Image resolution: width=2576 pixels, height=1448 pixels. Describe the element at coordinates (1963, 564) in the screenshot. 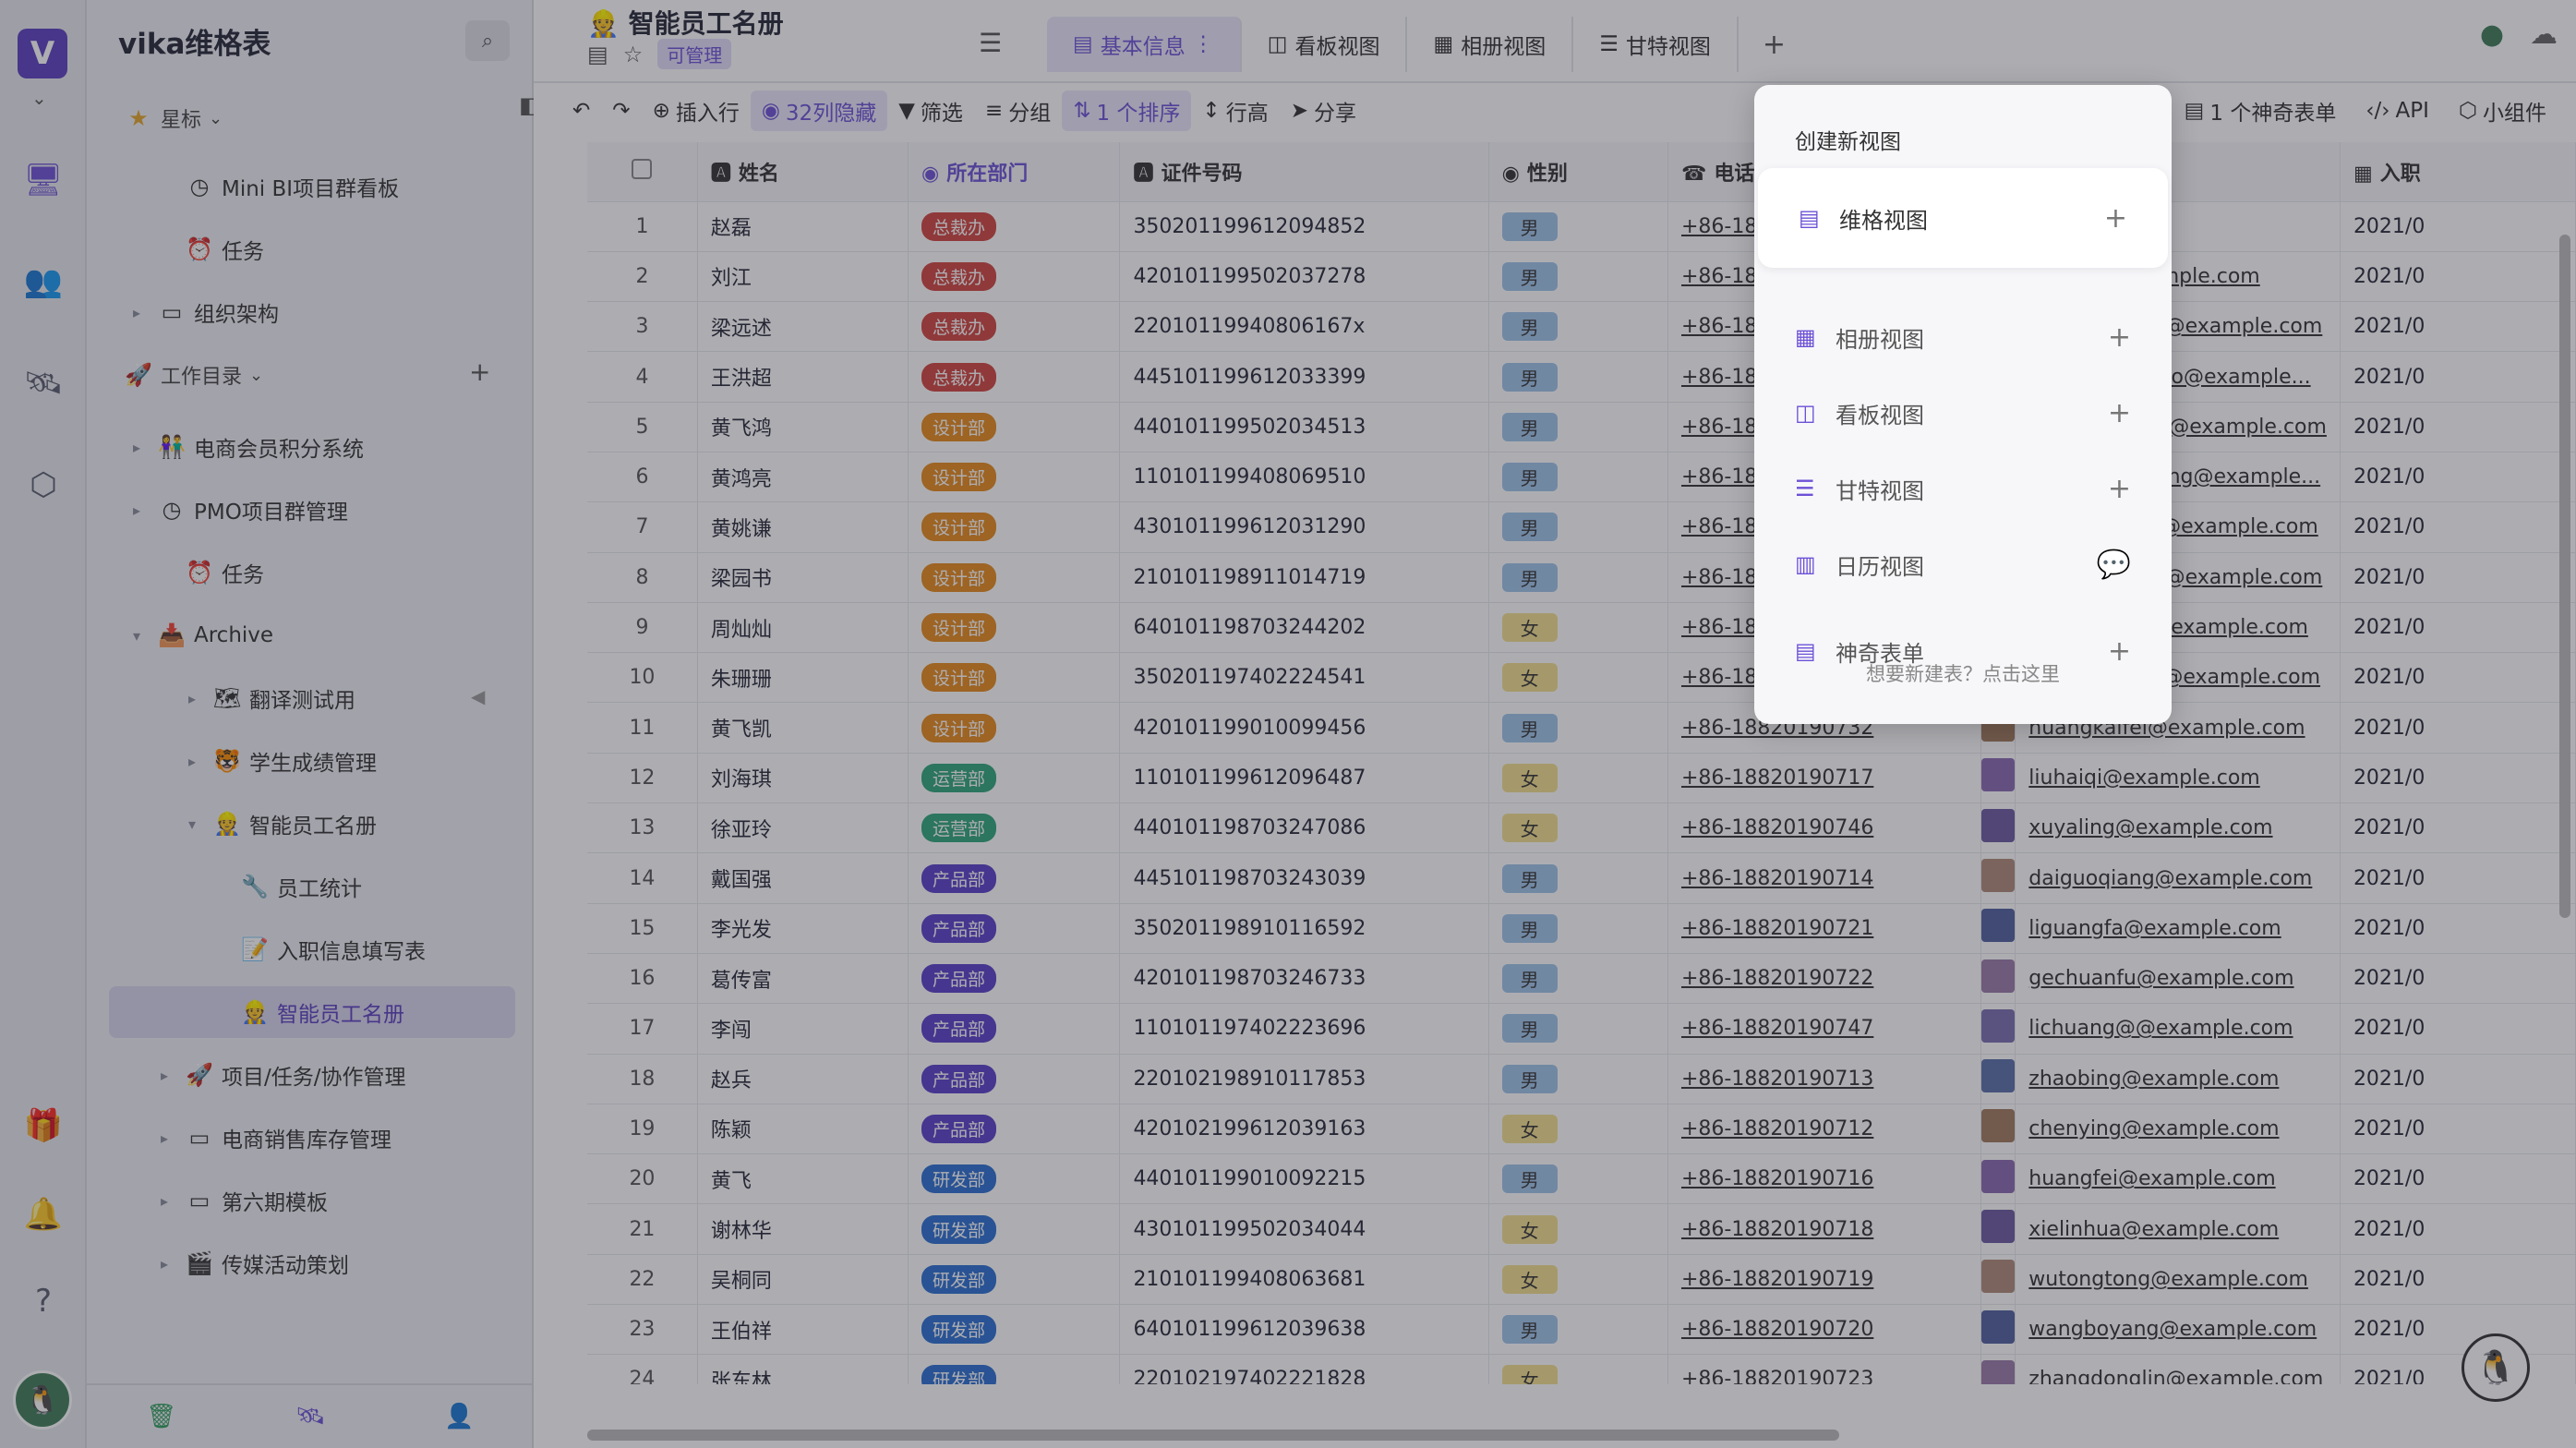

I see `create-view-option: ▥ 日历视图 💬` at that location.